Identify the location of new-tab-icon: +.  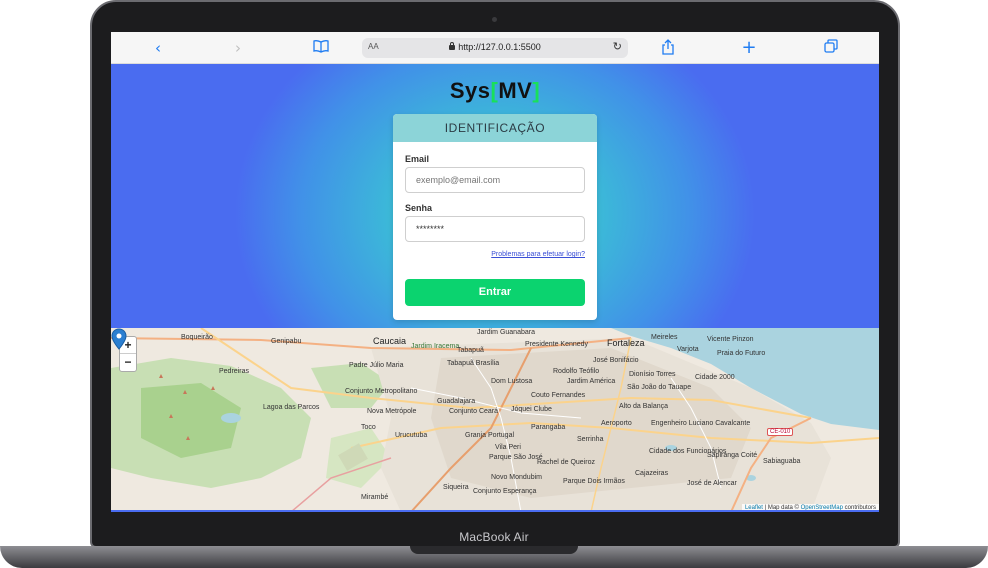
(749, 48).